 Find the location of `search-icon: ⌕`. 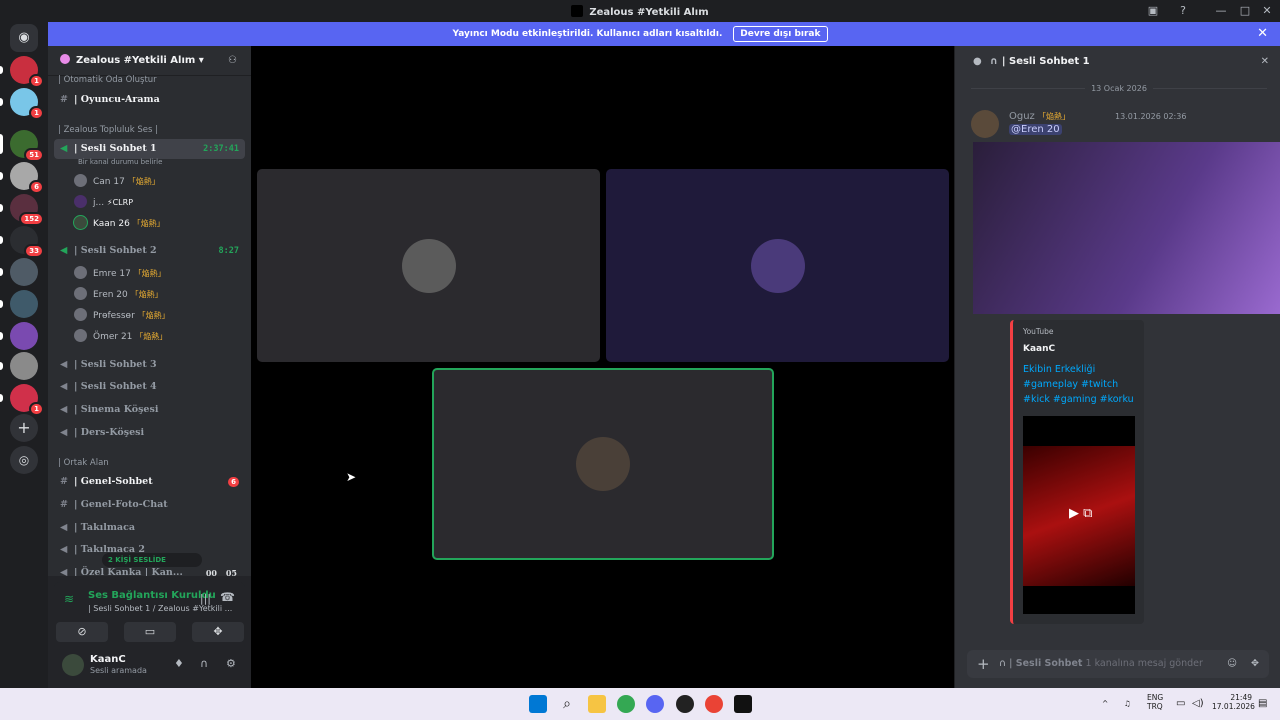

search-icon: ⌕ is located at coordinates (567, 704).